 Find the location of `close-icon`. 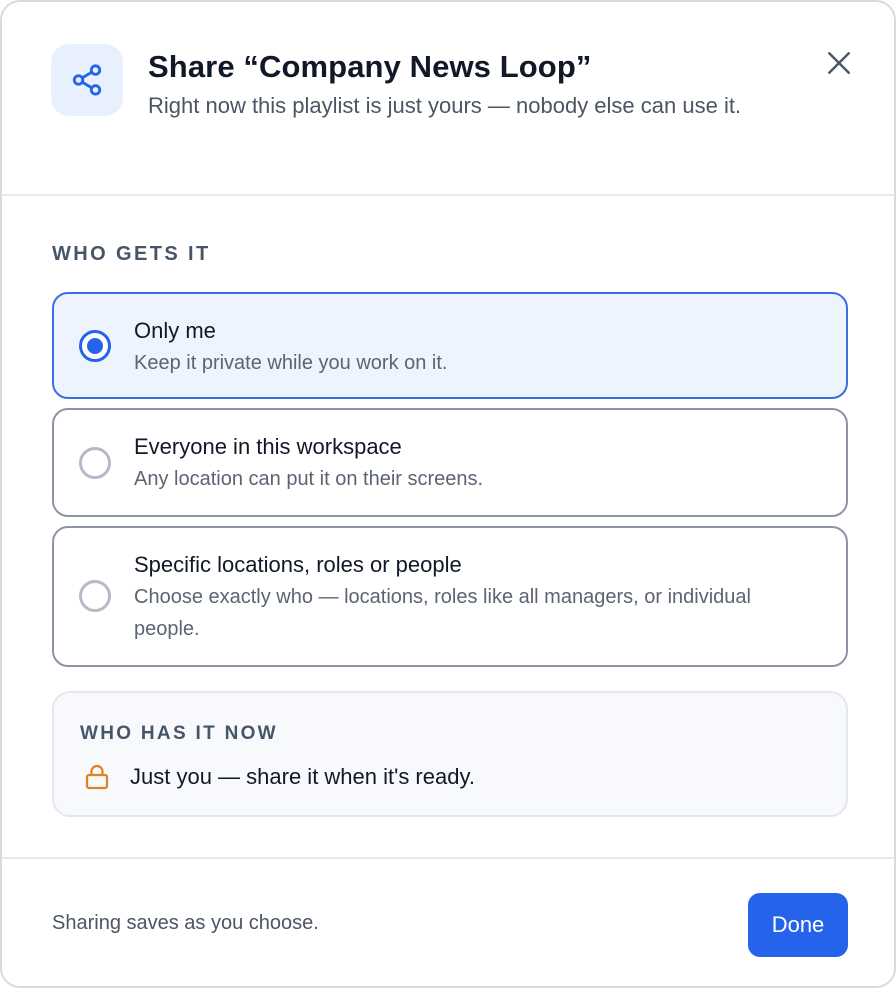

close-icon is located at coordinates (839, 63).